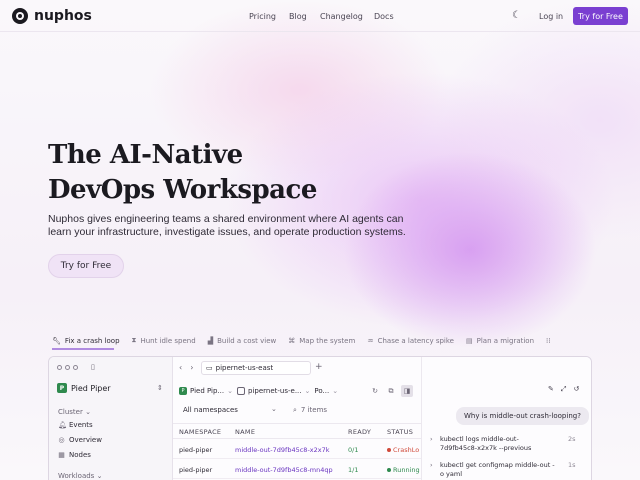 Image resolution: width=640 pixels, height=480 pixels. I want to click on nav-docs: Docs, so click(384, 16).